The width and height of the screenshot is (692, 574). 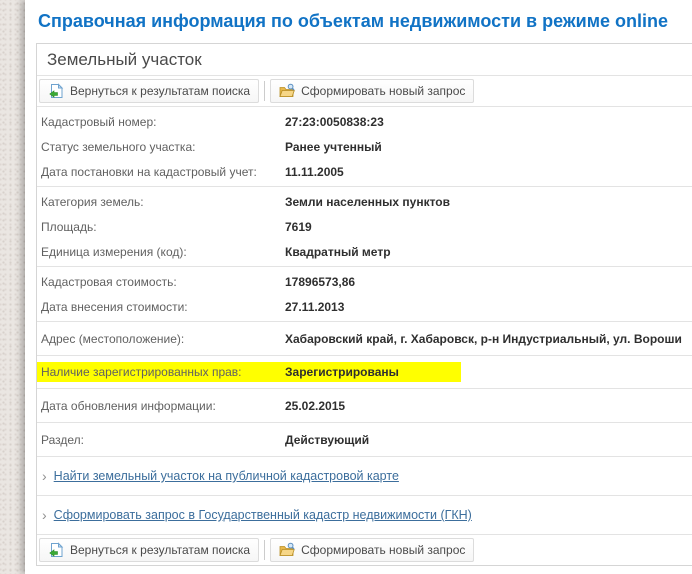 I want to click on field-row-section: Раздел: Действующий, so click(x=364, y=439).